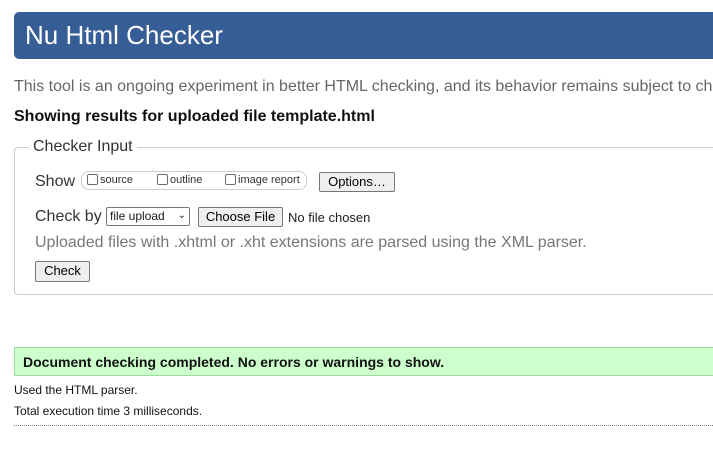  I want to click on check-by-select: file upload ⌄, so click(148, 216).